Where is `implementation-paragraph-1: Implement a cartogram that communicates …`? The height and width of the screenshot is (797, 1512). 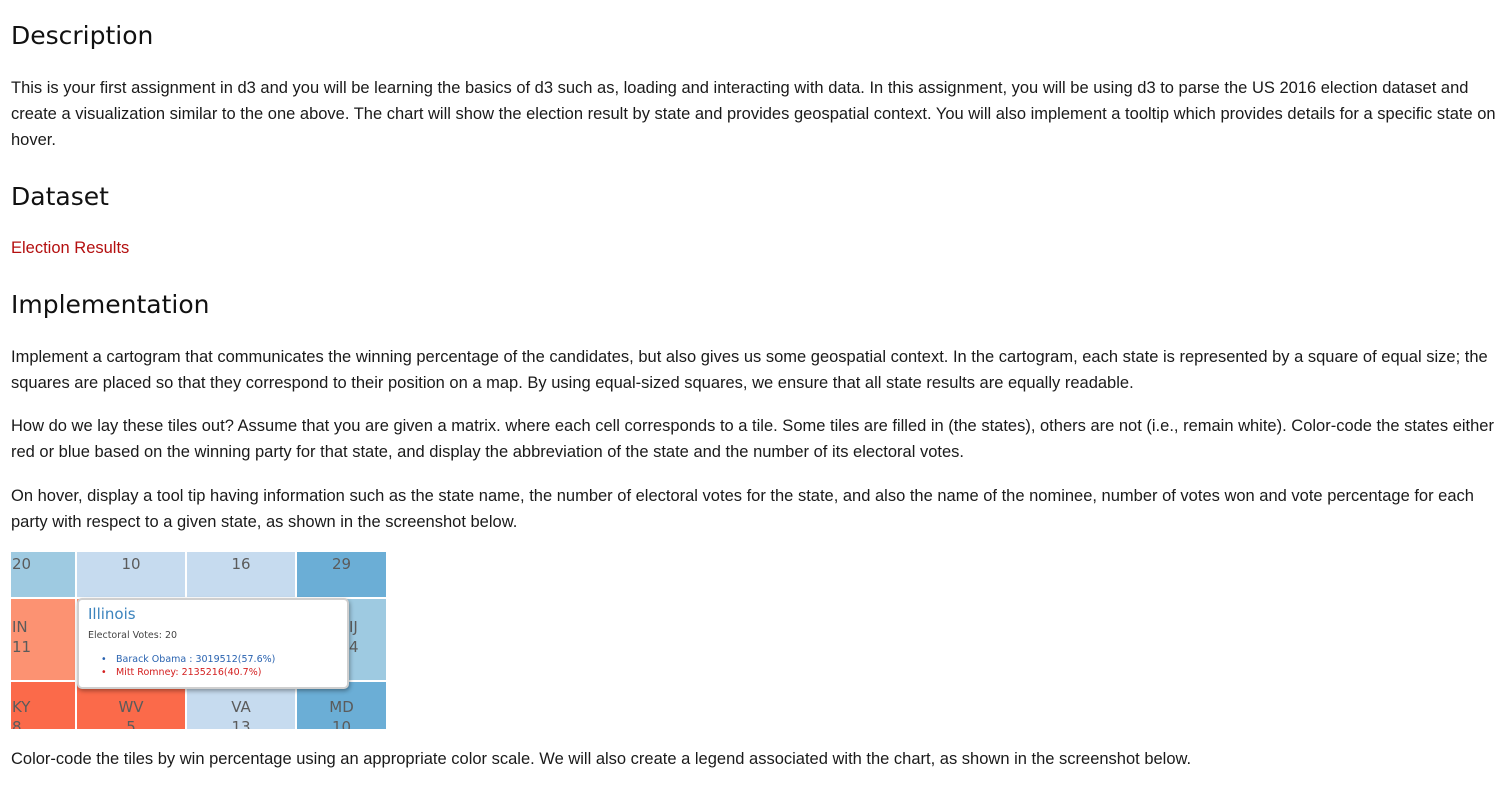
implementation-paragraph-1: Implement a cartogram that communicates … is located at coordinates (749, 370).